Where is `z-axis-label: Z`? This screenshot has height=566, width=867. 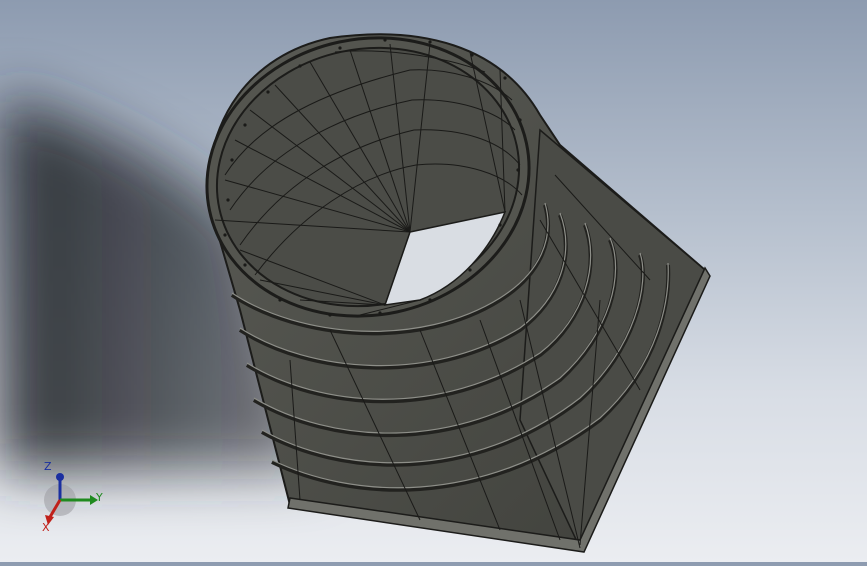 z-axis-label: Z is located at coordinates (48, 466).